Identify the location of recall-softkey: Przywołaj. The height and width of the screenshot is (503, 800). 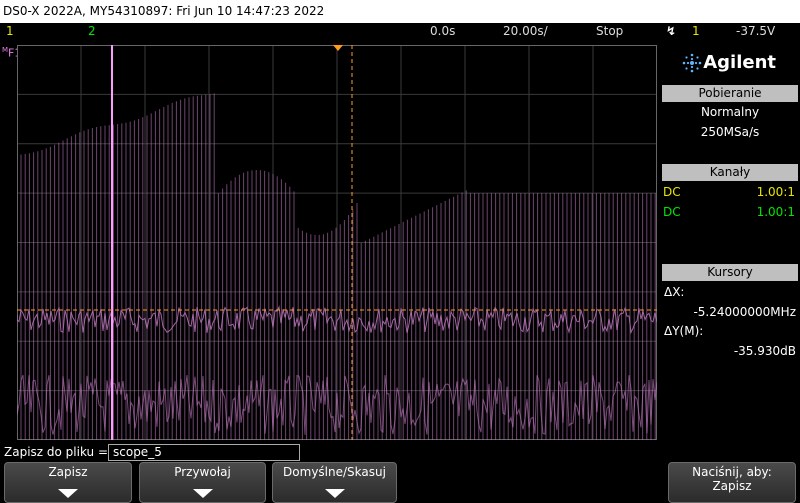
(202, 482).